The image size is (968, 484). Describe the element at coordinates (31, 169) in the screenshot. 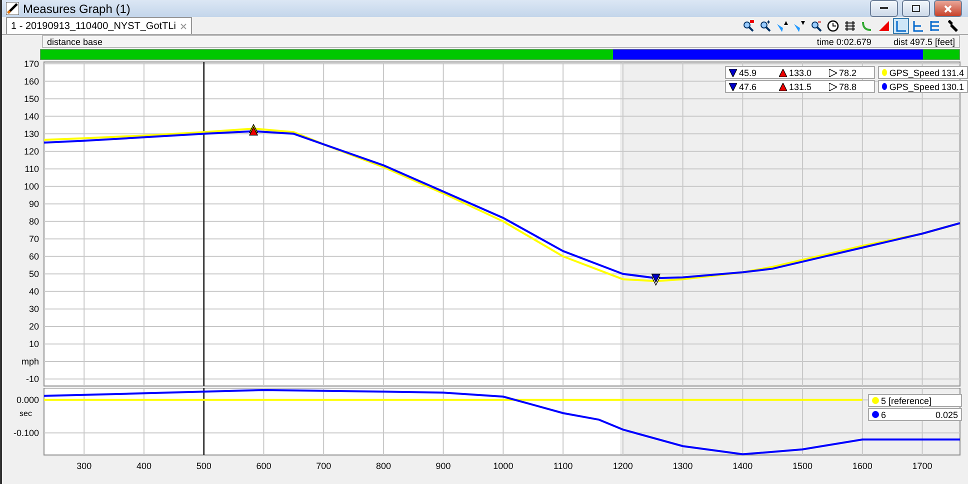

I see `axis-label: 110` at that location.